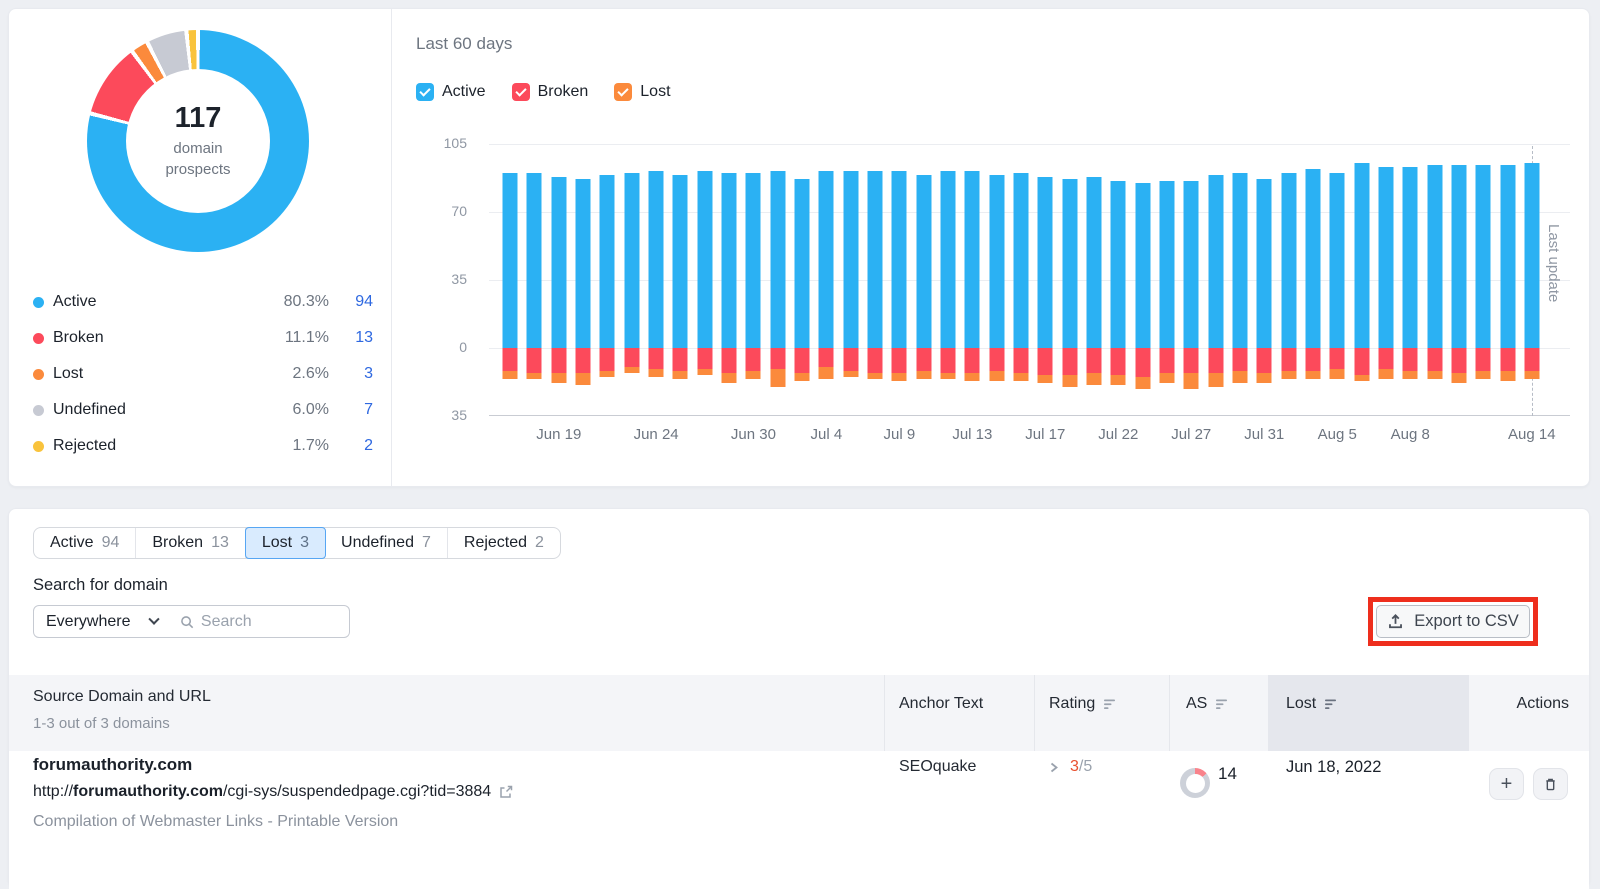 Image resolution: width=1600 pixels, height=889 pixels. What do you see at coordinates (455, 143) in the screenshot?
I see `y-tick: 105` at bounding box center [455, 143].